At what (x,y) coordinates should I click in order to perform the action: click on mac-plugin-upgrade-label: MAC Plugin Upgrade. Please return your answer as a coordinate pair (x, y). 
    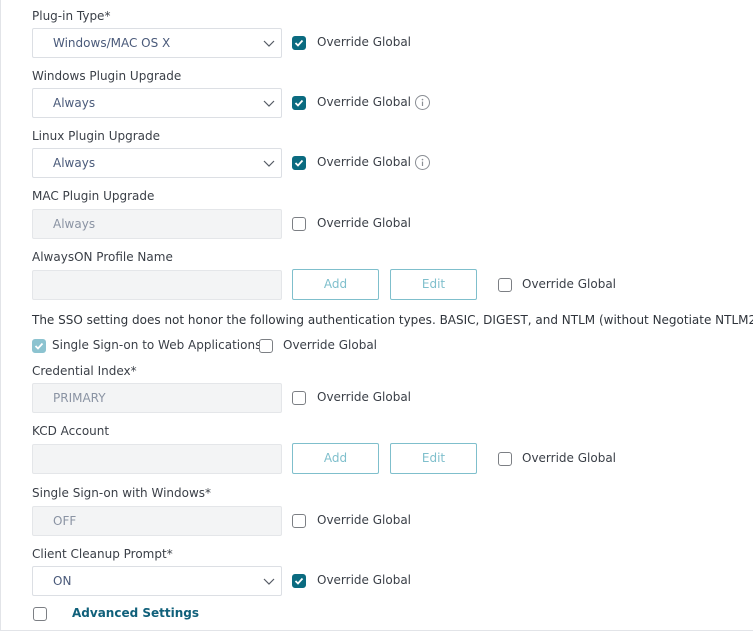
    Looking at the image, I should click on (93, 196).